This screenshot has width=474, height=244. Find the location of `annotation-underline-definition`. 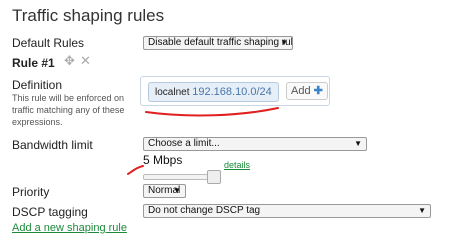

annotation-underline-definition is located at coordinates (212, 112).